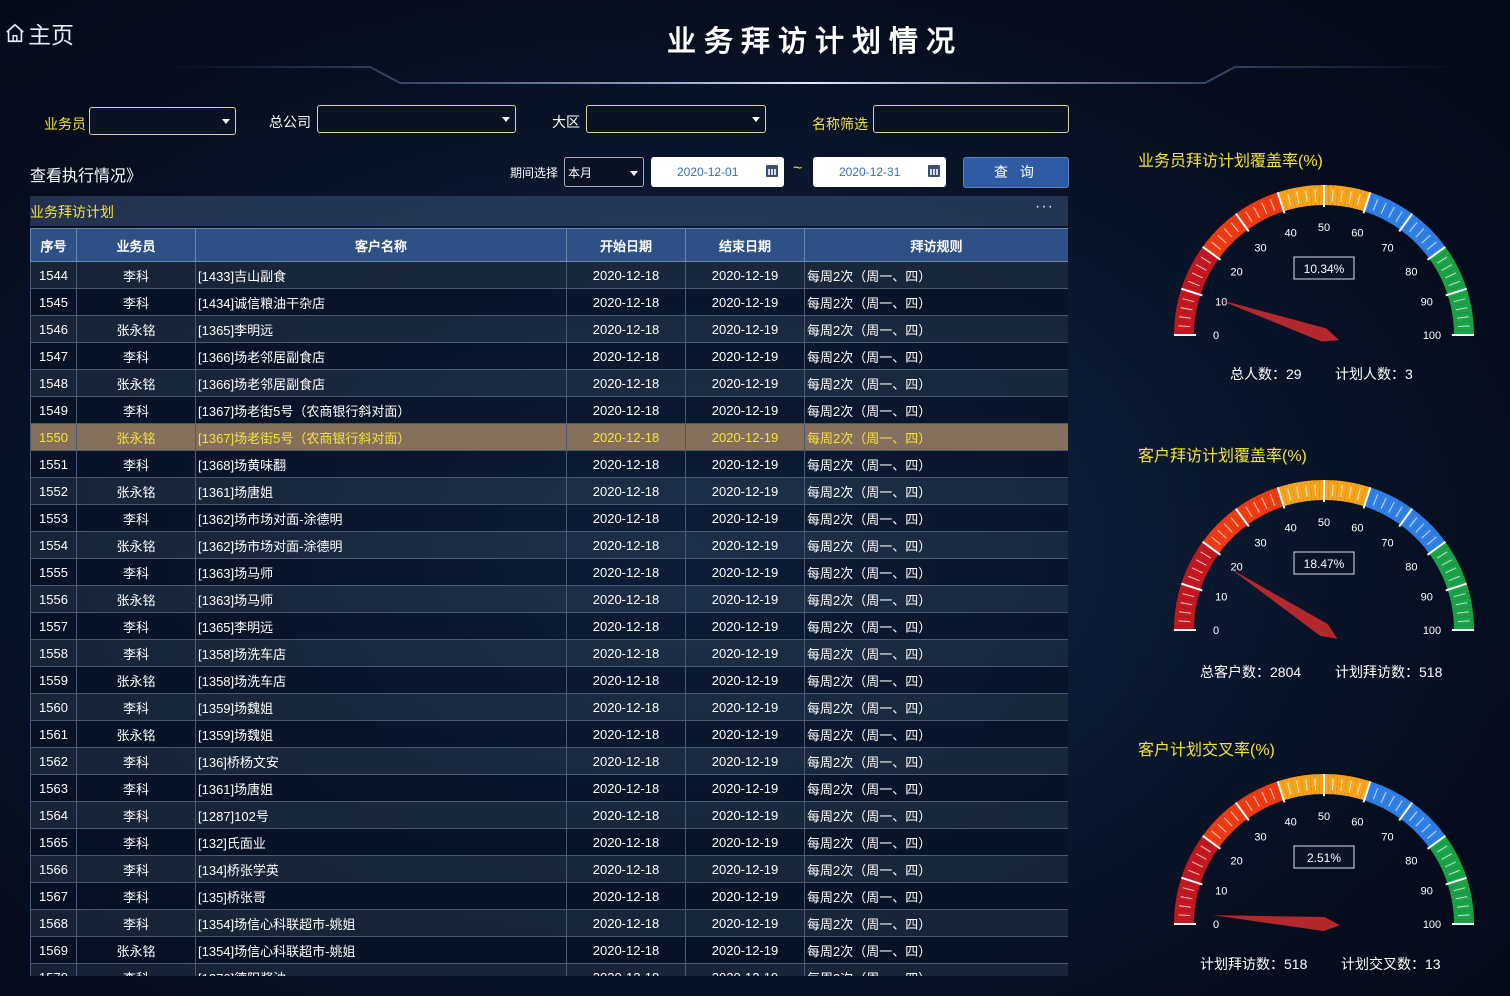 This screenshot has width=1510, height=996. What do you see at coordinates (1284, 603) in the screenshot?
I see `gauge-needle` at bounding box center [1284, 603].